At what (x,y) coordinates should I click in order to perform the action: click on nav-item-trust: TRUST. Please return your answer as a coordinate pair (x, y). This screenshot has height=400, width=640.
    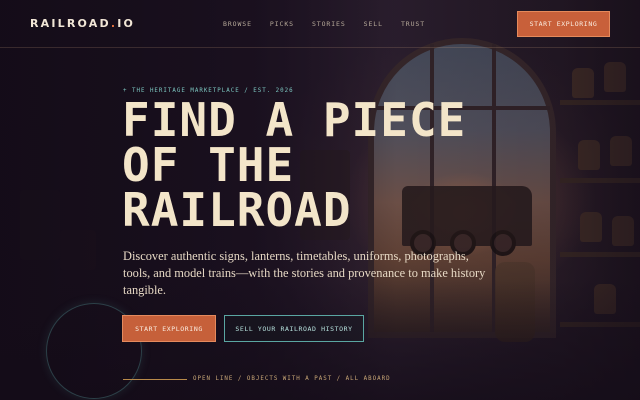
    Looking at the image, I should click on (413, 24).